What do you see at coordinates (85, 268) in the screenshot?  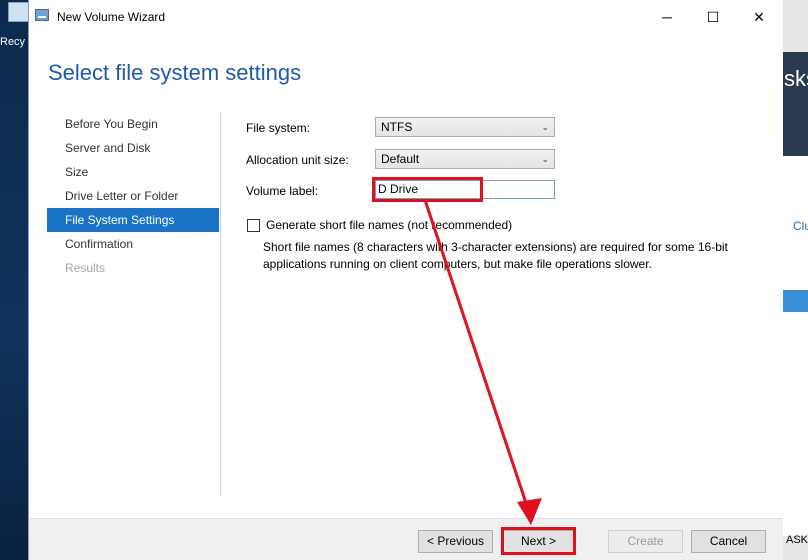 I see `step-results: Results` at bounding box center [85, 268].